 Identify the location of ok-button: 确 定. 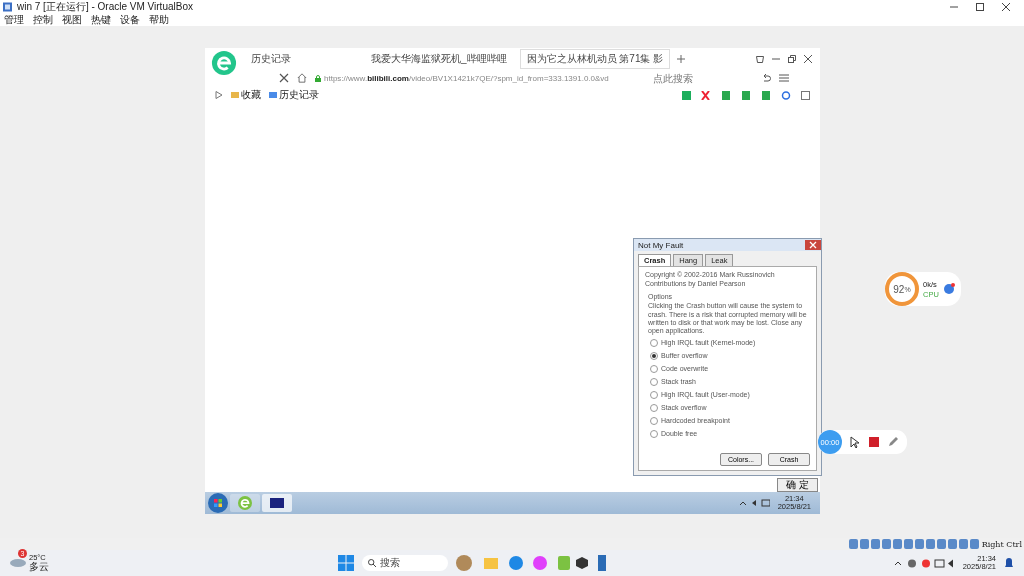
(797, 485).